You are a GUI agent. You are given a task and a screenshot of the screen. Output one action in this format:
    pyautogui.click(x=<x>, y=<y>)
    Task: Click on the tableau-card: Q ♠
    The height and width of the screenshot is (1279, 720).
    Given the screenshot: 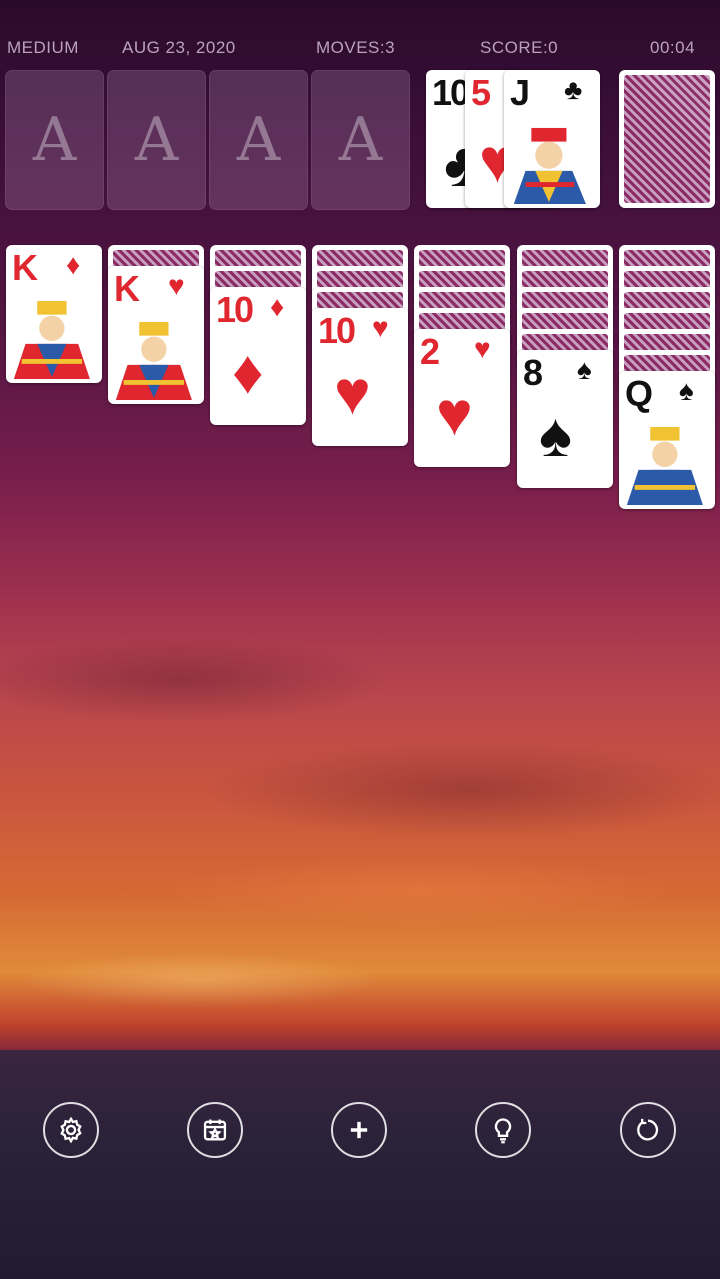 What is the action you would take?
    pyautogui.click(x=667, y=440)
    